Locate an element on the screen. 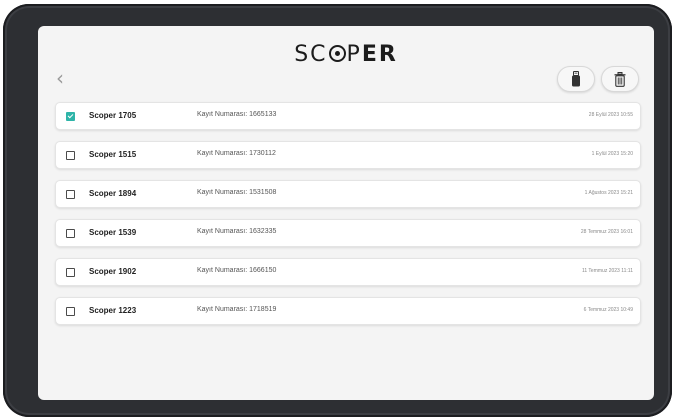 This screenshot has height=419, width=675. record-number: Kayıt Numarası: 1665133 is located at coordinates (237, 114).